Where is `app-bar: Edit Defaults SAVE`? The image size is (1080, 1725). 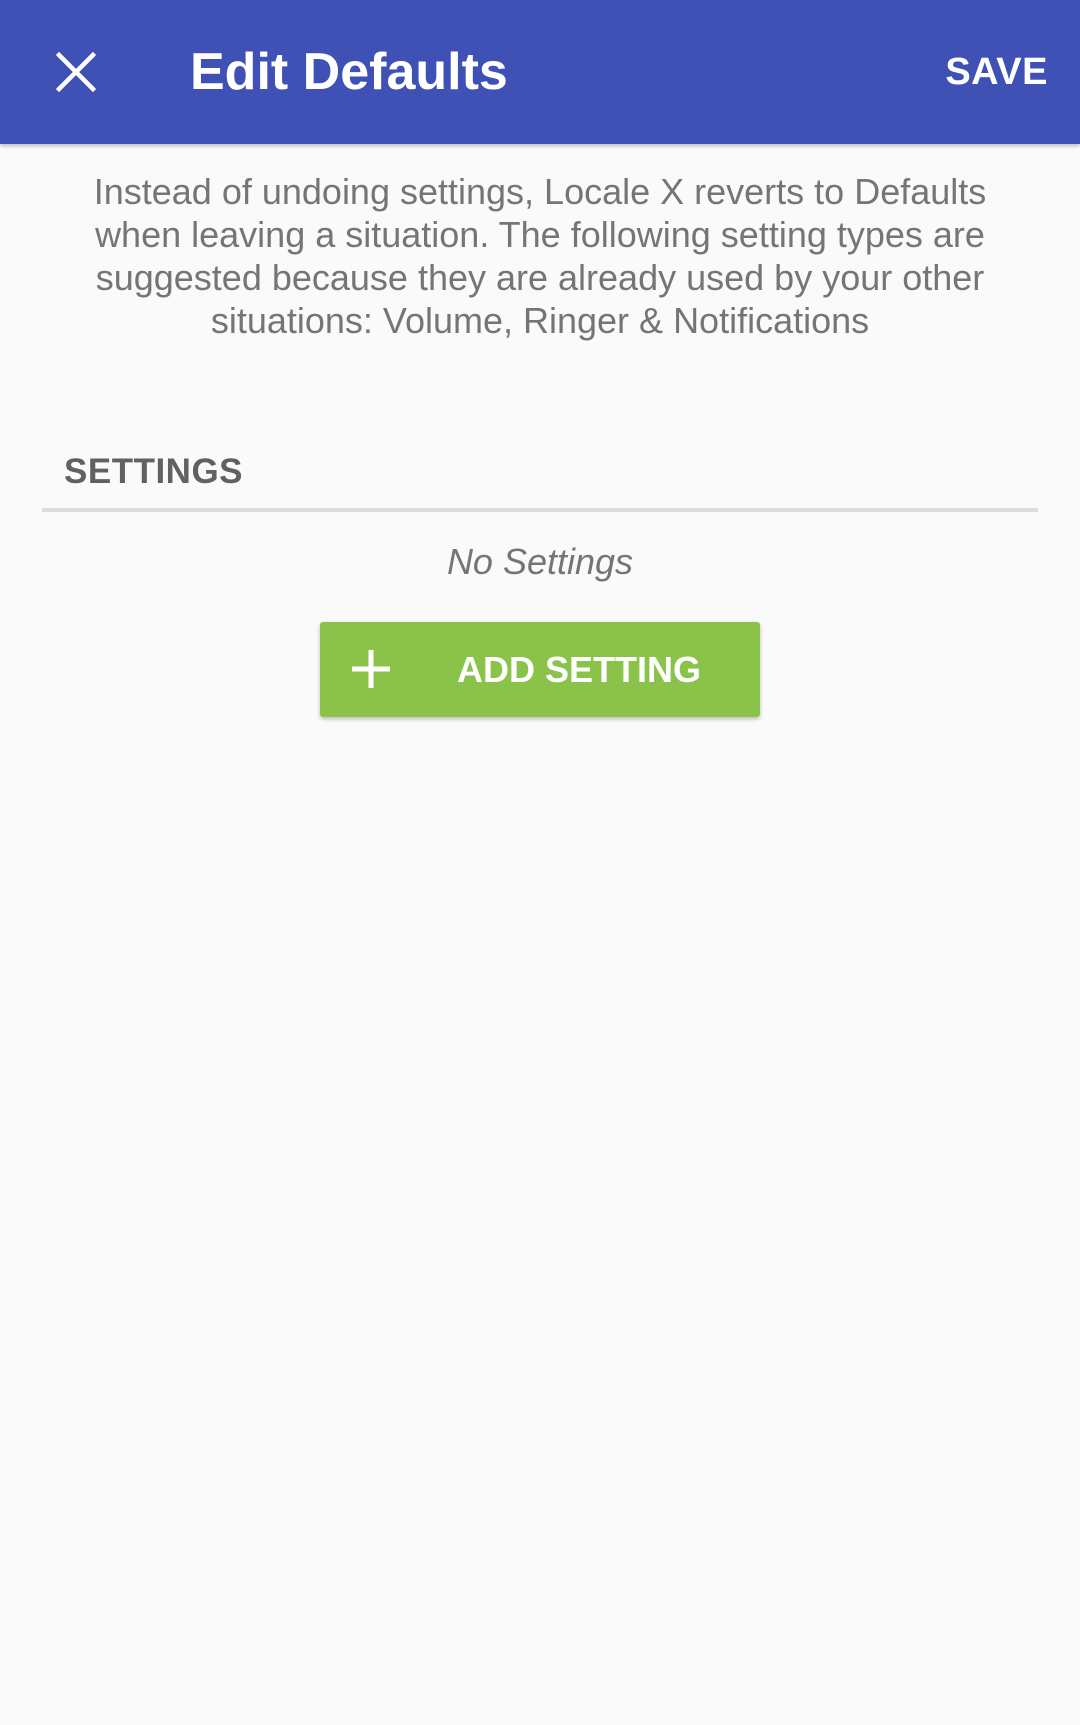
app-bar: Edit Defaults SAVE is located at coordinates (540, 72).